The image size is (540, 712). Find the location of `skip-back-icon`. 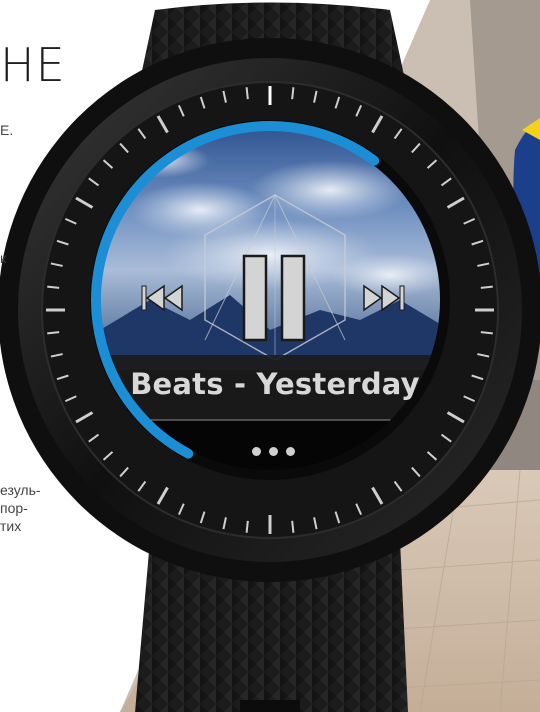

skip-back-icon is located at coordinates (162, 298).